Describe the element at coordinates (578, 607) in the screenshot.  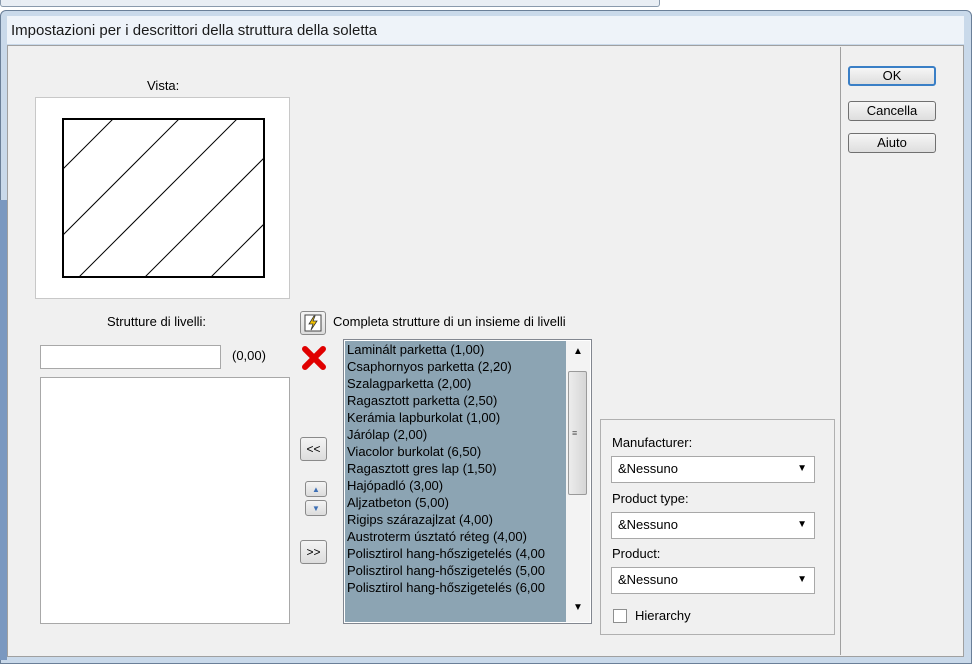
I see `scroll-down-arrow-icon: ▼` at that location.